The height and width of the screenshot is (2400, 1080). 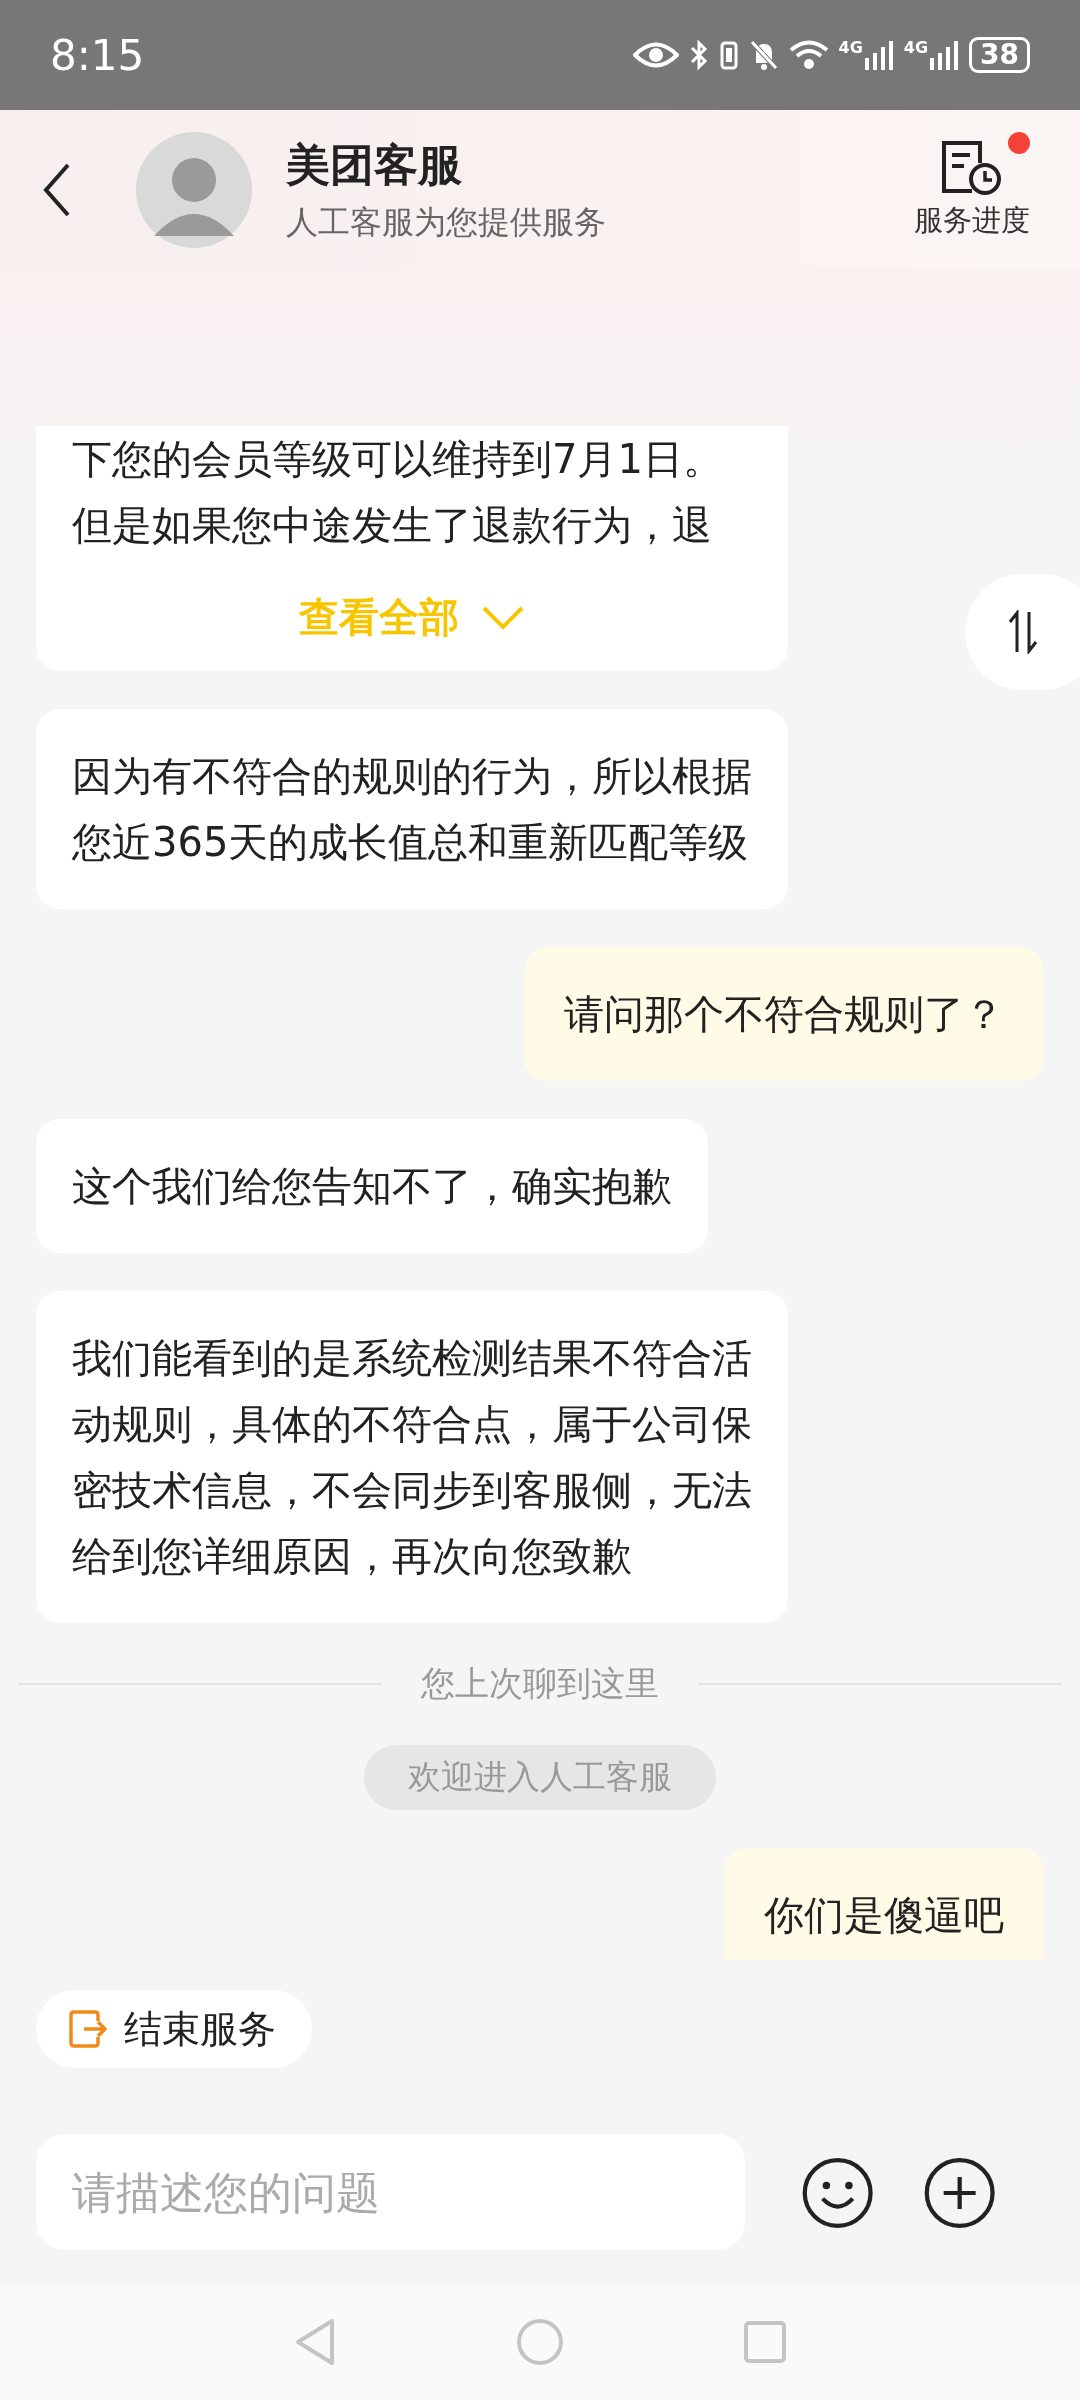 I want to click on up-down-arrows-icon, so click(x=1022, y=632).